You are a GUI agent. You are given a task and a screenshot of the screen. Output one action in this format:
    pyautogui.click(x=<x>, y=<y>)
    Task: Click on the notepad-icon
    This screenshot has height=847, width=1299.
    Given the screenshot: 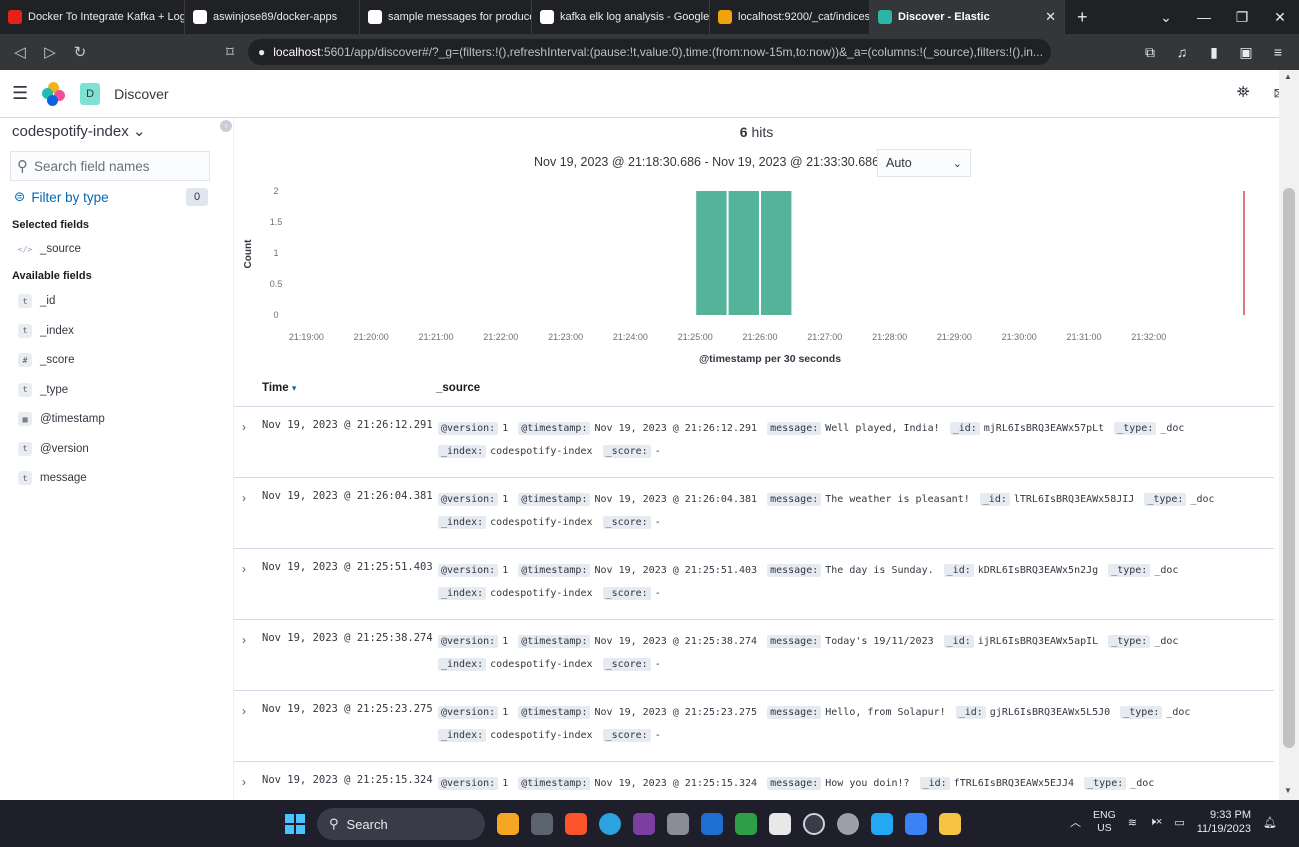 What is the action you would take?
    pyautogui.click(x=780, y=824)
    